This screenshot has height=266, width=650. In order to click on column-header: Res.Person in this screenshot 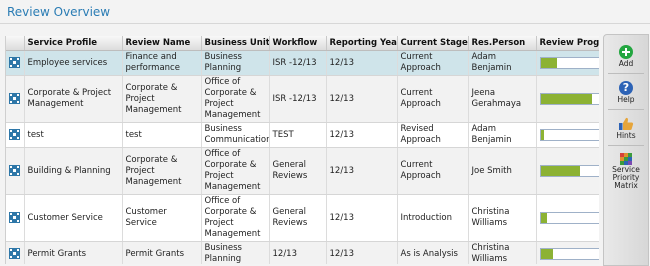, I will do `click(502, 43)`.